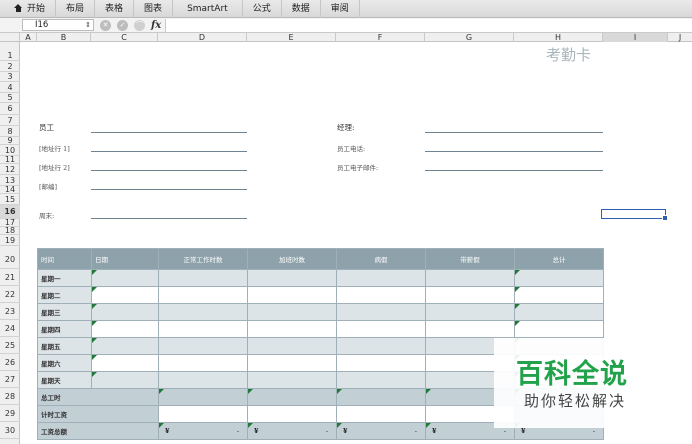  I want to click on tab-home: 开始, so click(28, 9).